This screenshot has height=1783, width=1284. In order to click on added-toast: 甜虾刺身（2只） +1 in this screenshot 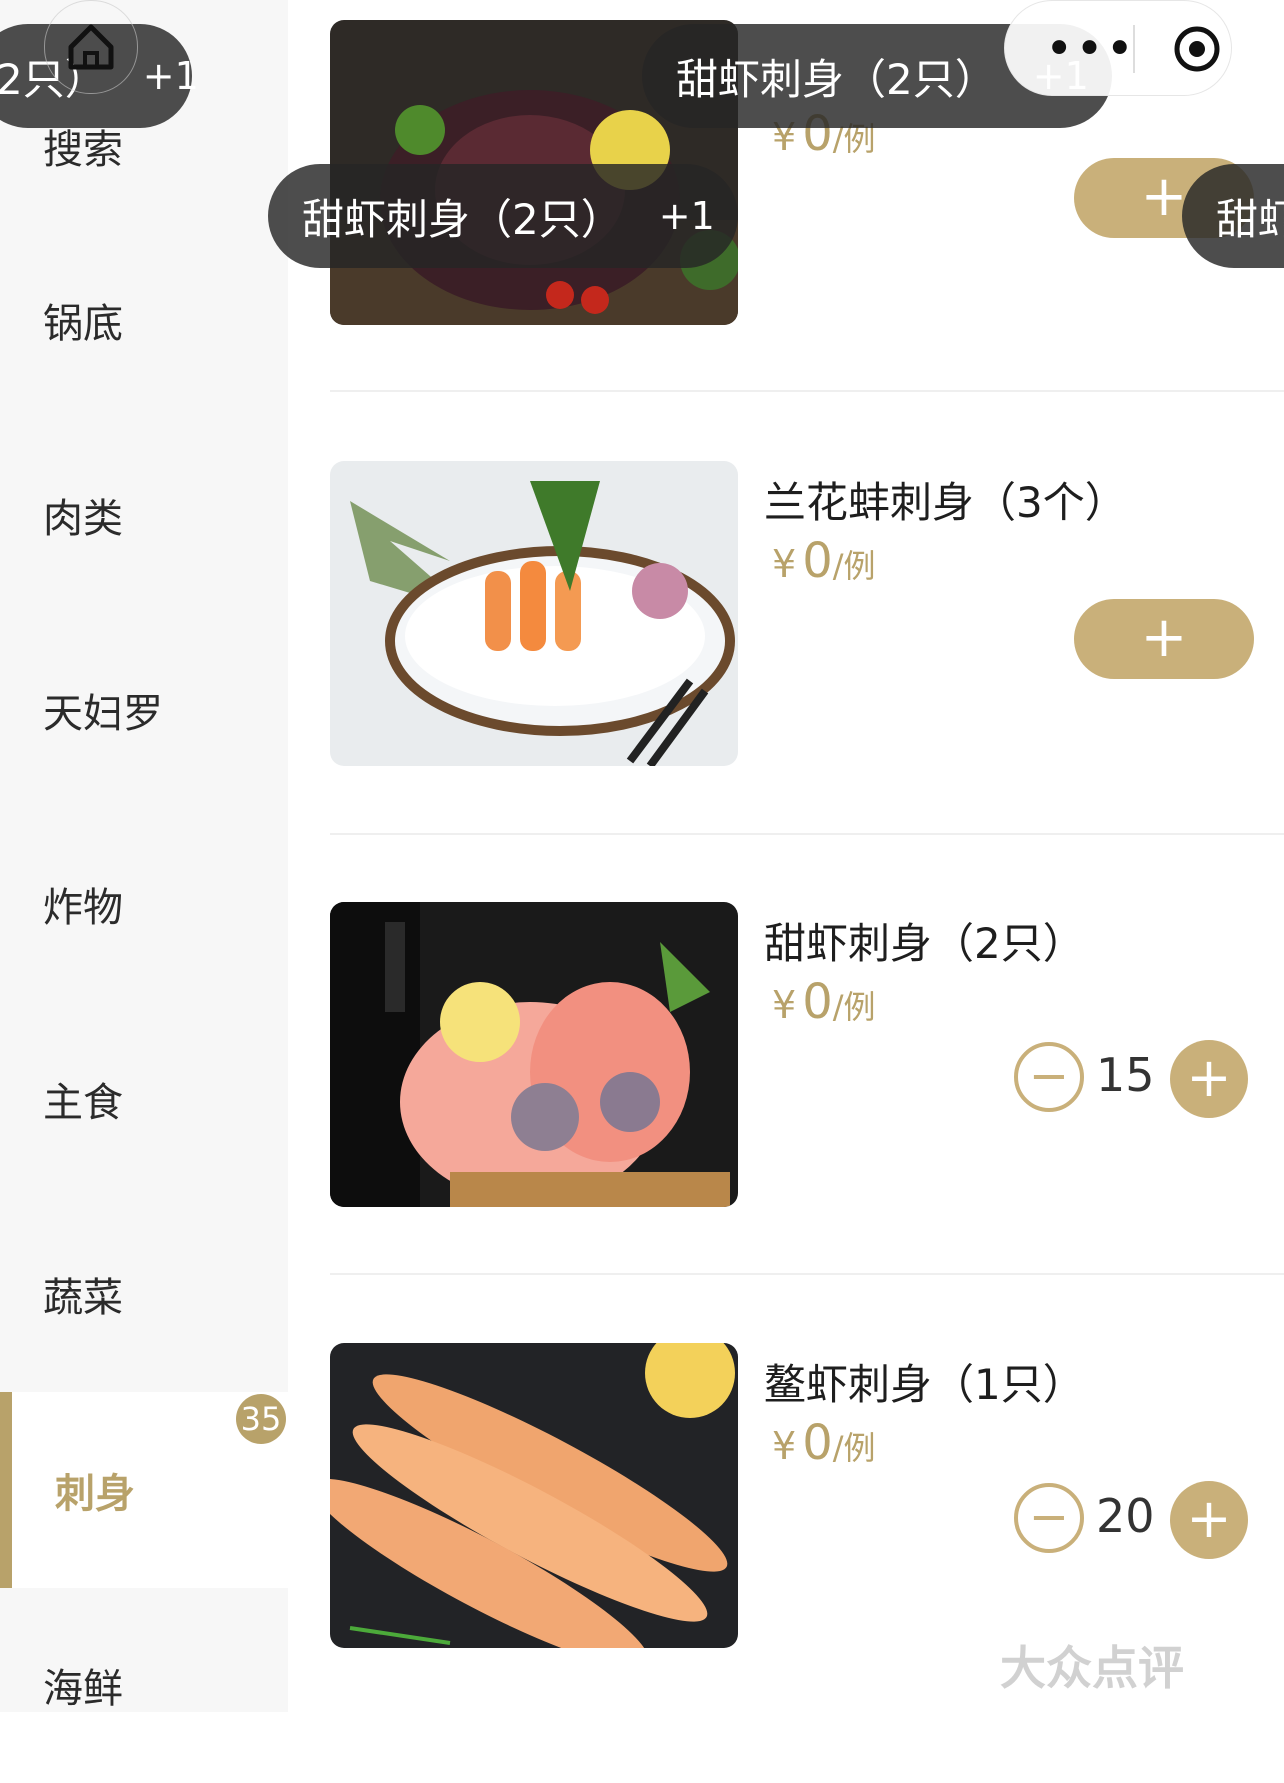, I will do `click(503, 216)`.